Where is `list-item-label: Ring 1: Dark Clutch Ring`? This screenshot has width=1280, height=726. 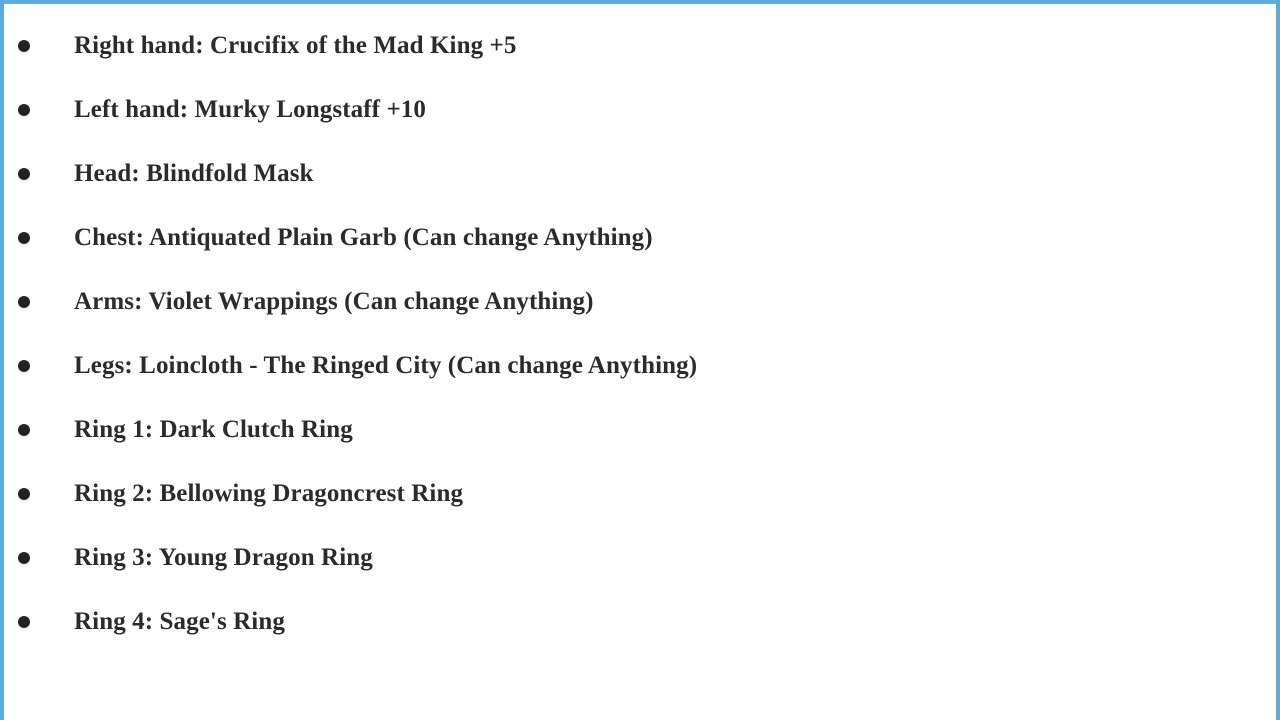 list-item-label: Ring 1: Dark Clutch Ring is located at coordinates (213, 430).